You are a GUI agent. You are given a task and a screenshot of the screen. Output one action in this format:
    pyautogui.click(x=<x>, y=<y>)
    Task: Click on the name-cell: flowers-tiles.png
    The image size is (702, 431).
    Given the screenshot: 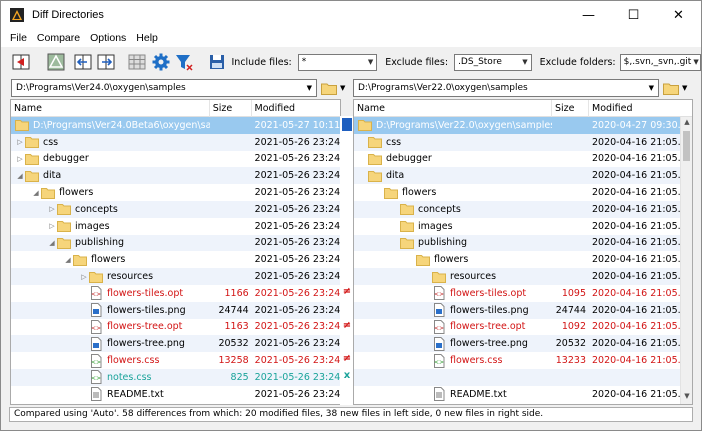 What is the action you would take?
    pyautogui.click(x=453, y=310)
    